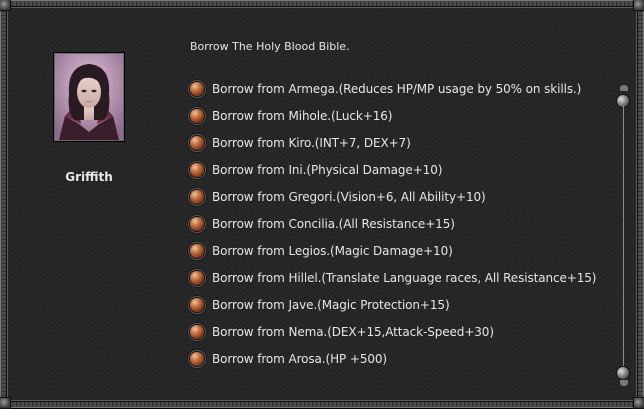 This screenshot has height=409, width=644. What do you see at coordinates (400, 358) in the screenshot?
I see `dialog-option: Borrow from Arosa.(HP +500)` at bounding box center [400, 358].